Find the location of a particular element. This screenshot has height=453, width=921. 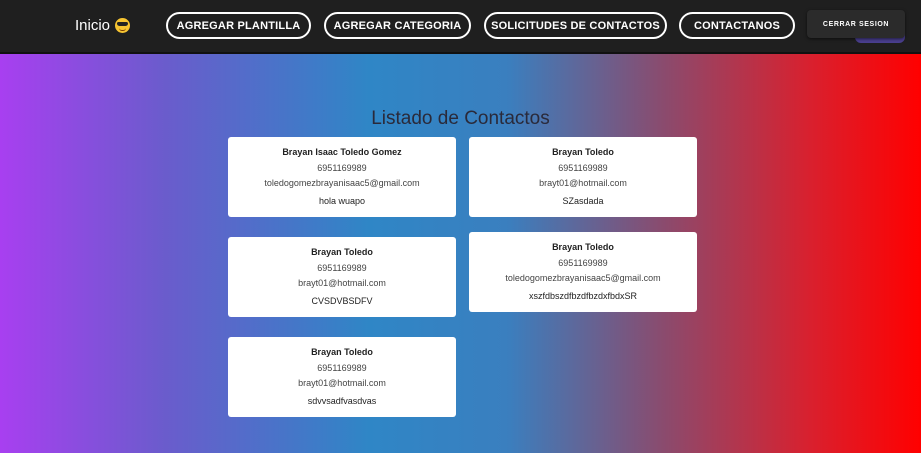

contact-name: Brayan Isaac Toledo Gomez is located at coordinates (342, 152).